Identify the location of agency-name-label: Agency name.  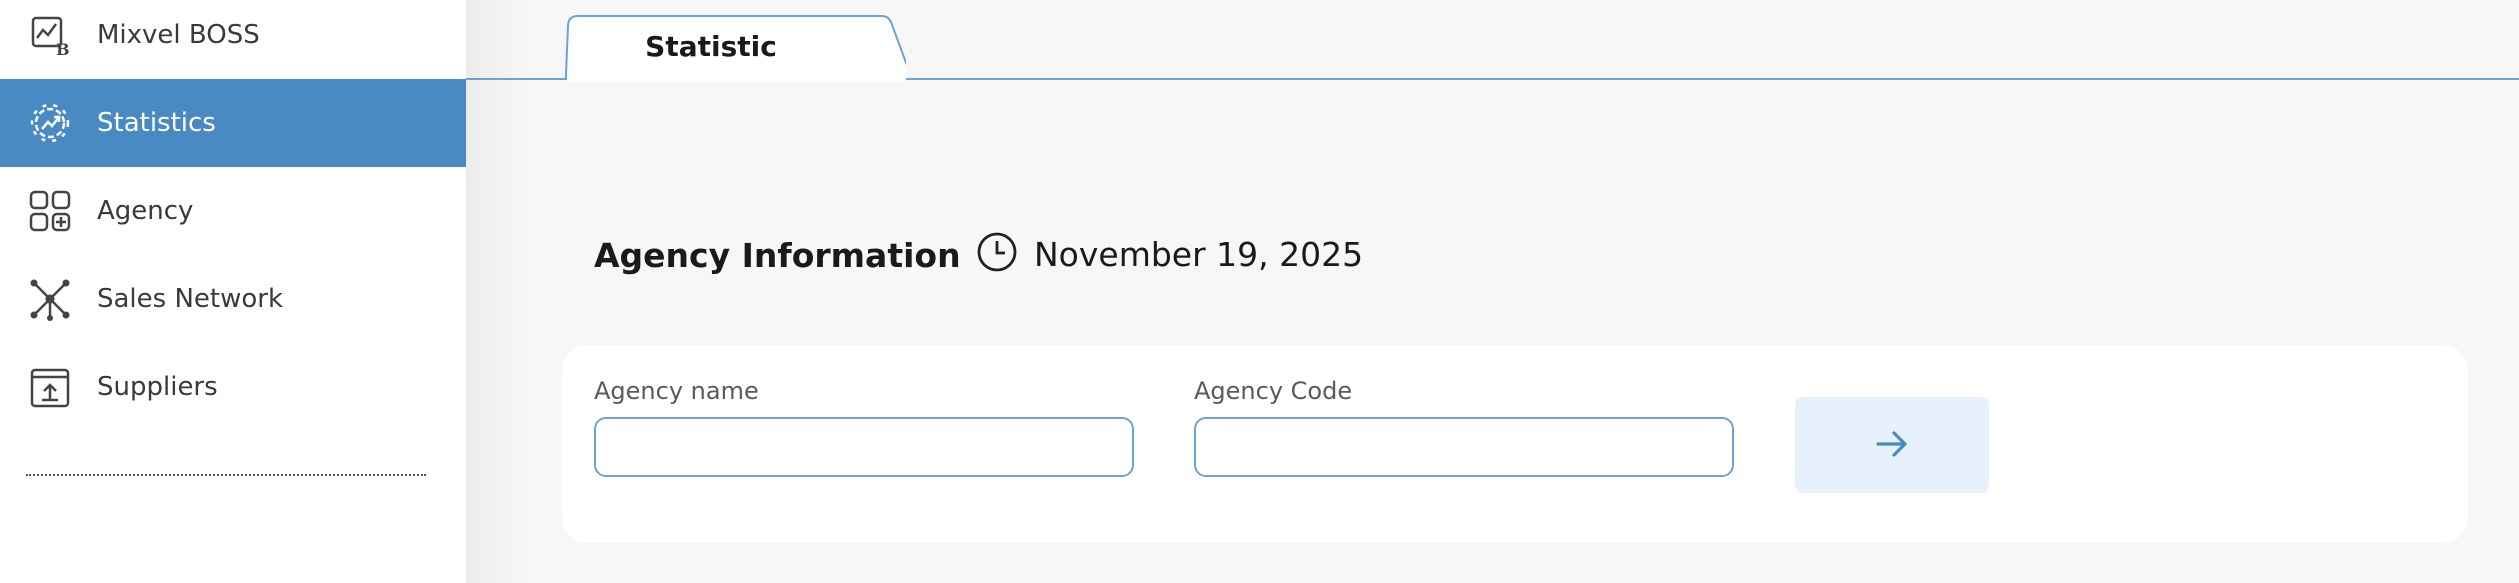
(676, 391).